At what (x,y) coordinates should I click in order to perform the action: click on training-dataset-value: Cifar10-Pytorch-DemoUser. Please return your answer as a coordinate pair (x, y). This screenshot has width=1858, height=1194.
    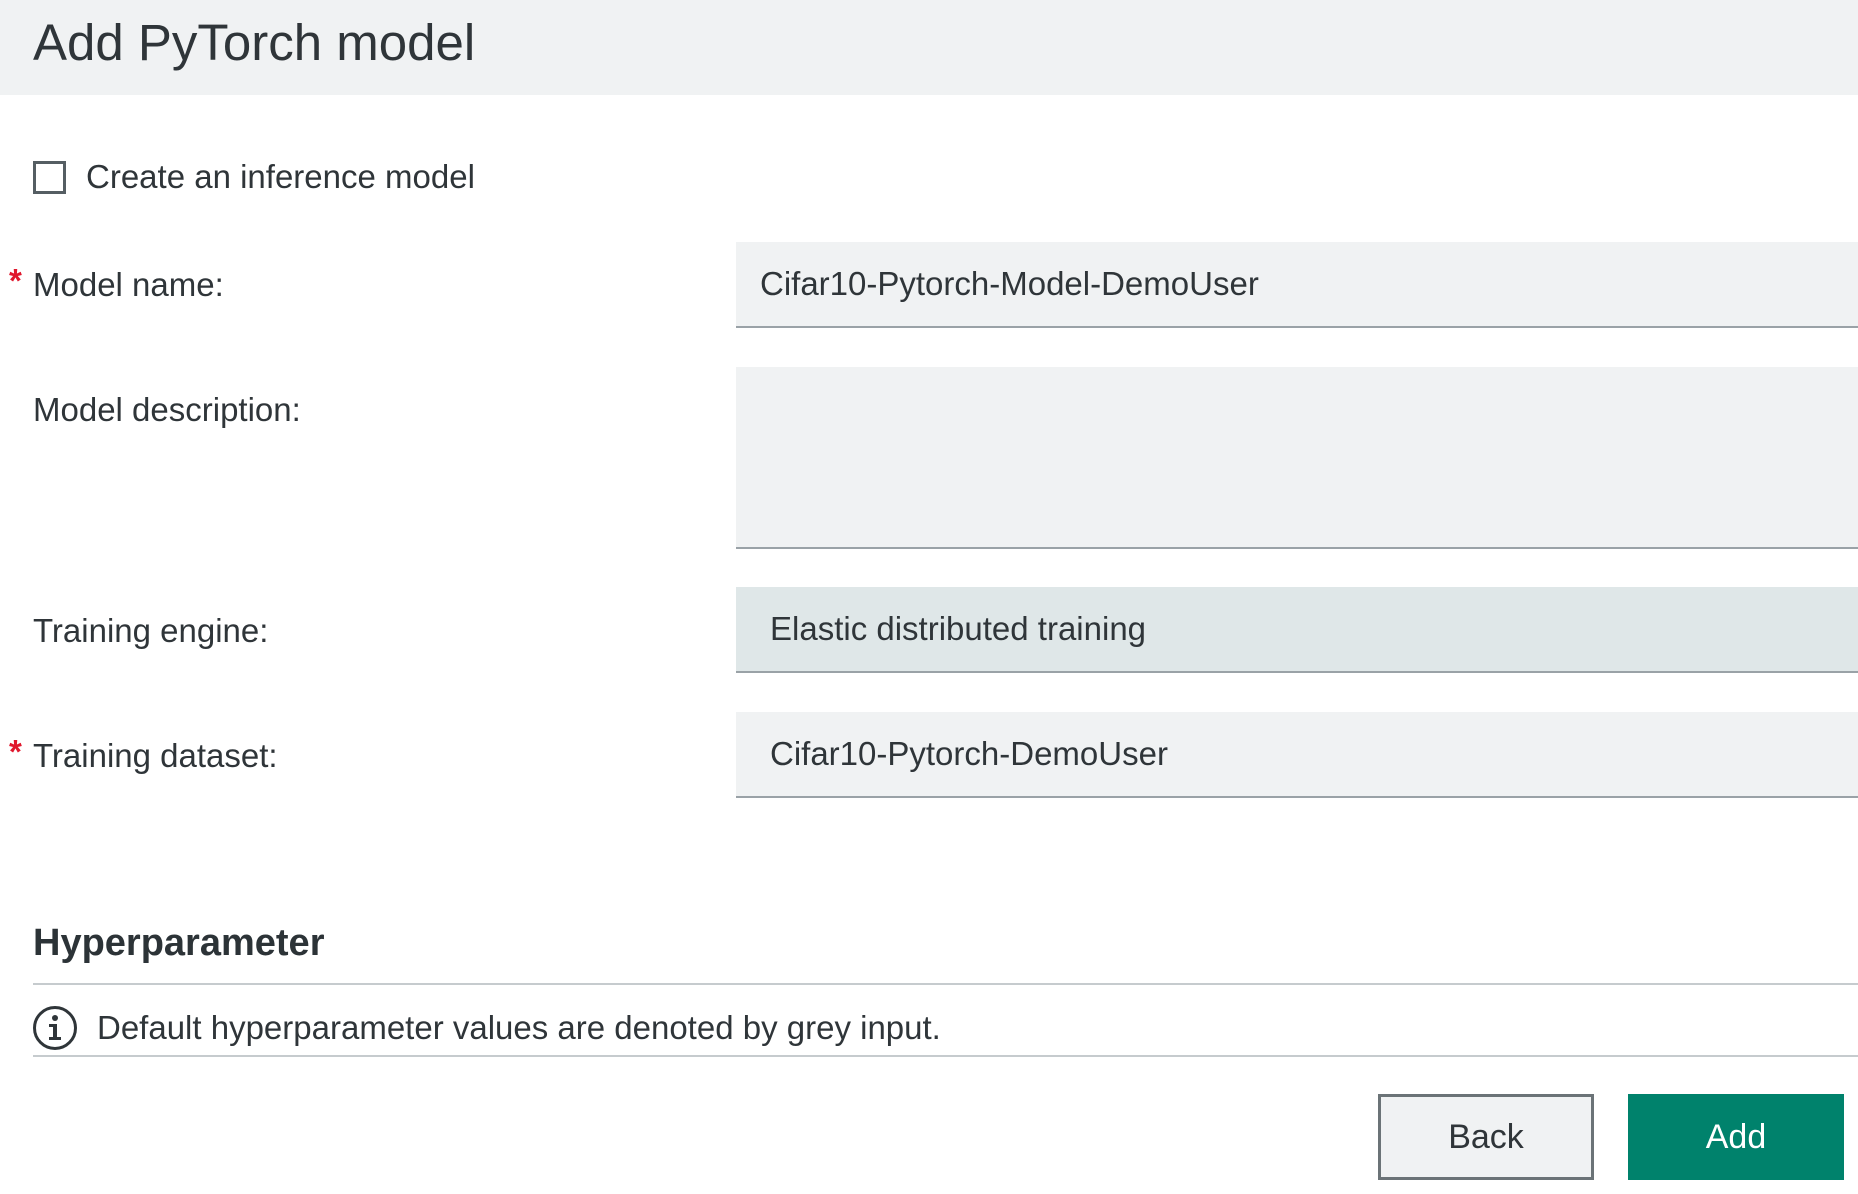
    Looking at the image, I should click on (969, 753).